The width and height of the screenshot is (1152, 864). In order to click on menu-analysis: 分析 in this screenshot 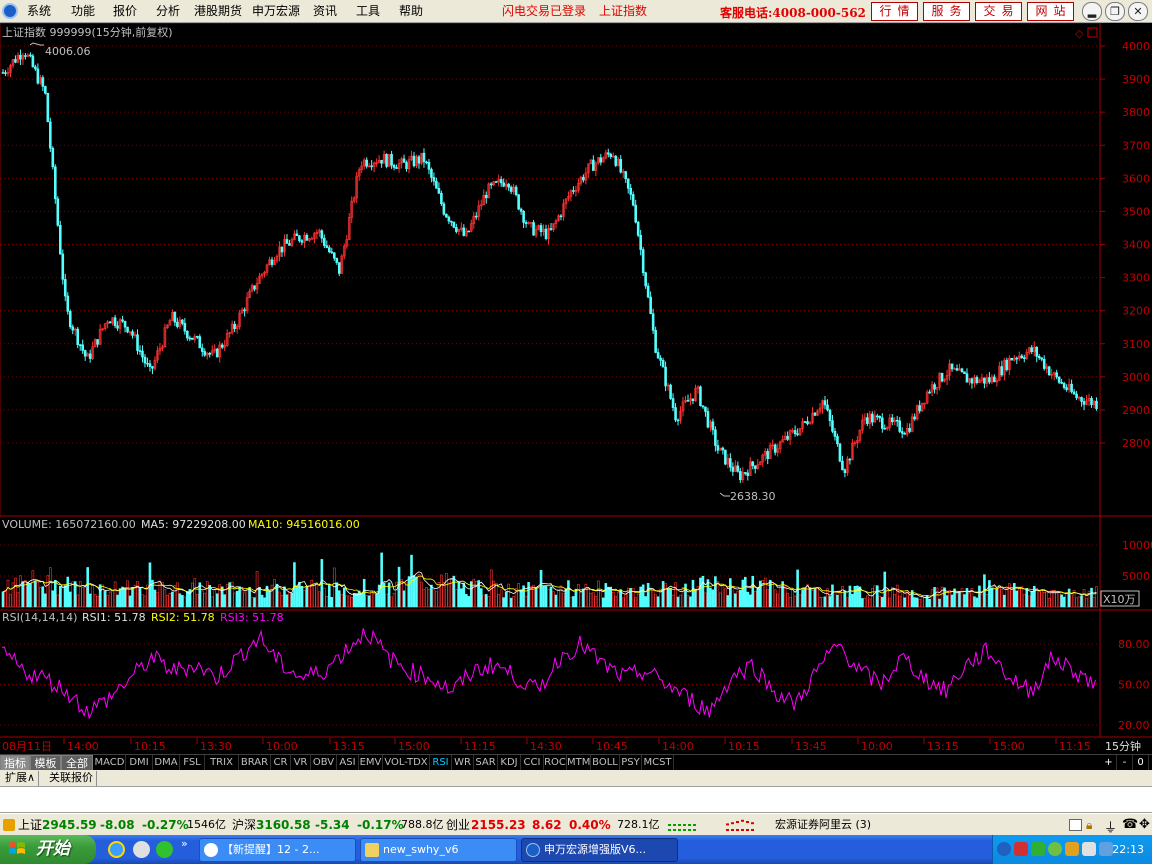, I will do `click(168, 11)`.